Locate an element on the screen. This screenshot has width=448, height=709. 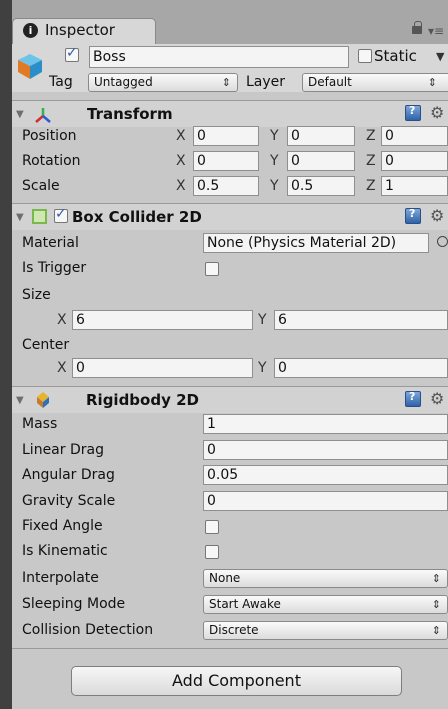
static-checkbox is located at coordinates (365, 56).